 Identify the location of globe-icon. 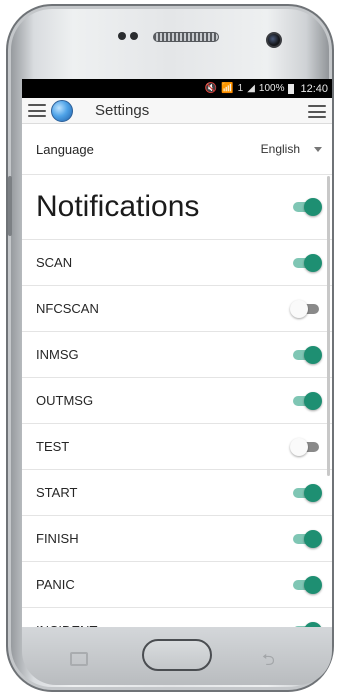
(62, 110).